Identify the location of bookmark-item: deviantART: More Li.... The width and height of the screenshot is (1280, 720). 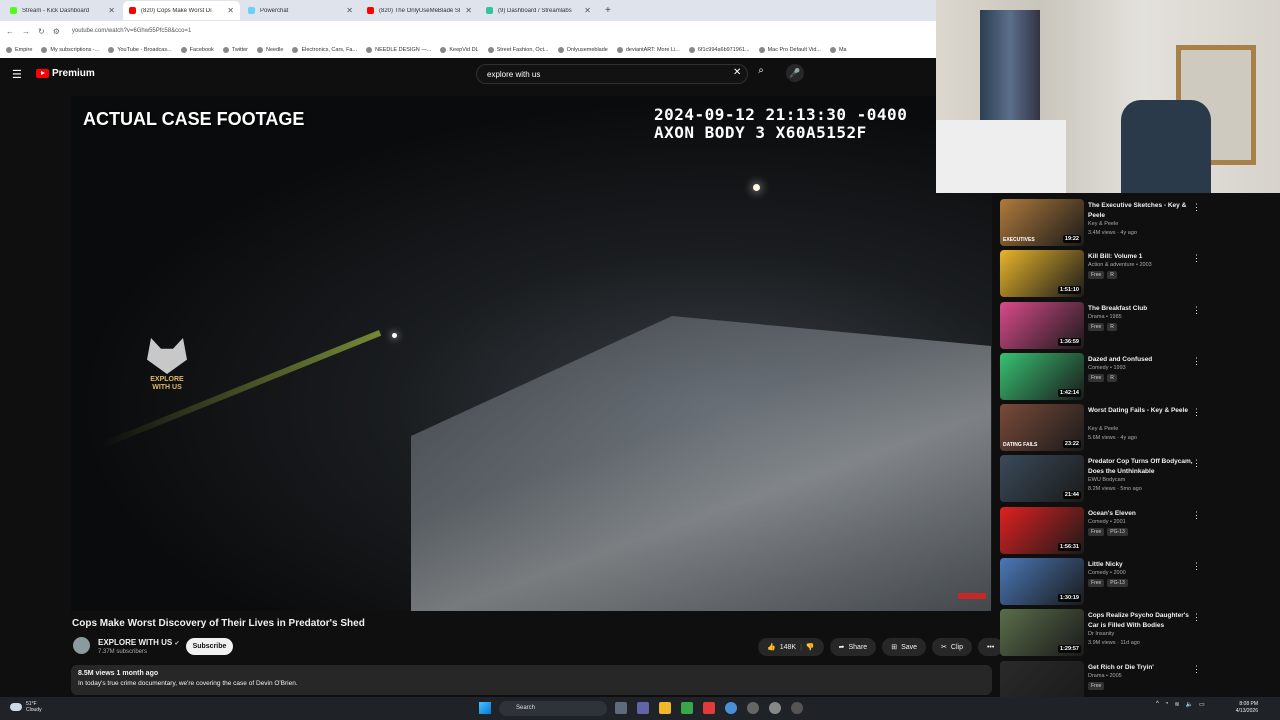
(648, 49).